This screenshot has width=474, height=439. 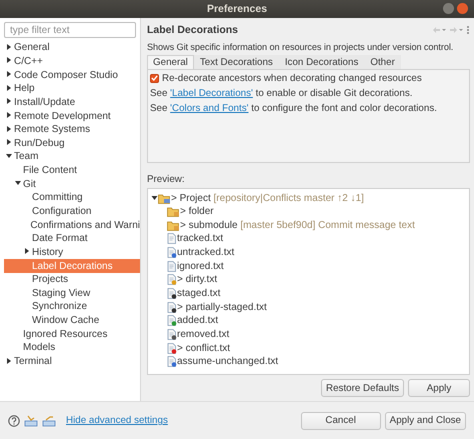 What do you see at coordinates (308, 225) in the screenshot?
I see `preview-item: > submodule [master 5bef90d] Commit message text` at bounding box center [308, 225].